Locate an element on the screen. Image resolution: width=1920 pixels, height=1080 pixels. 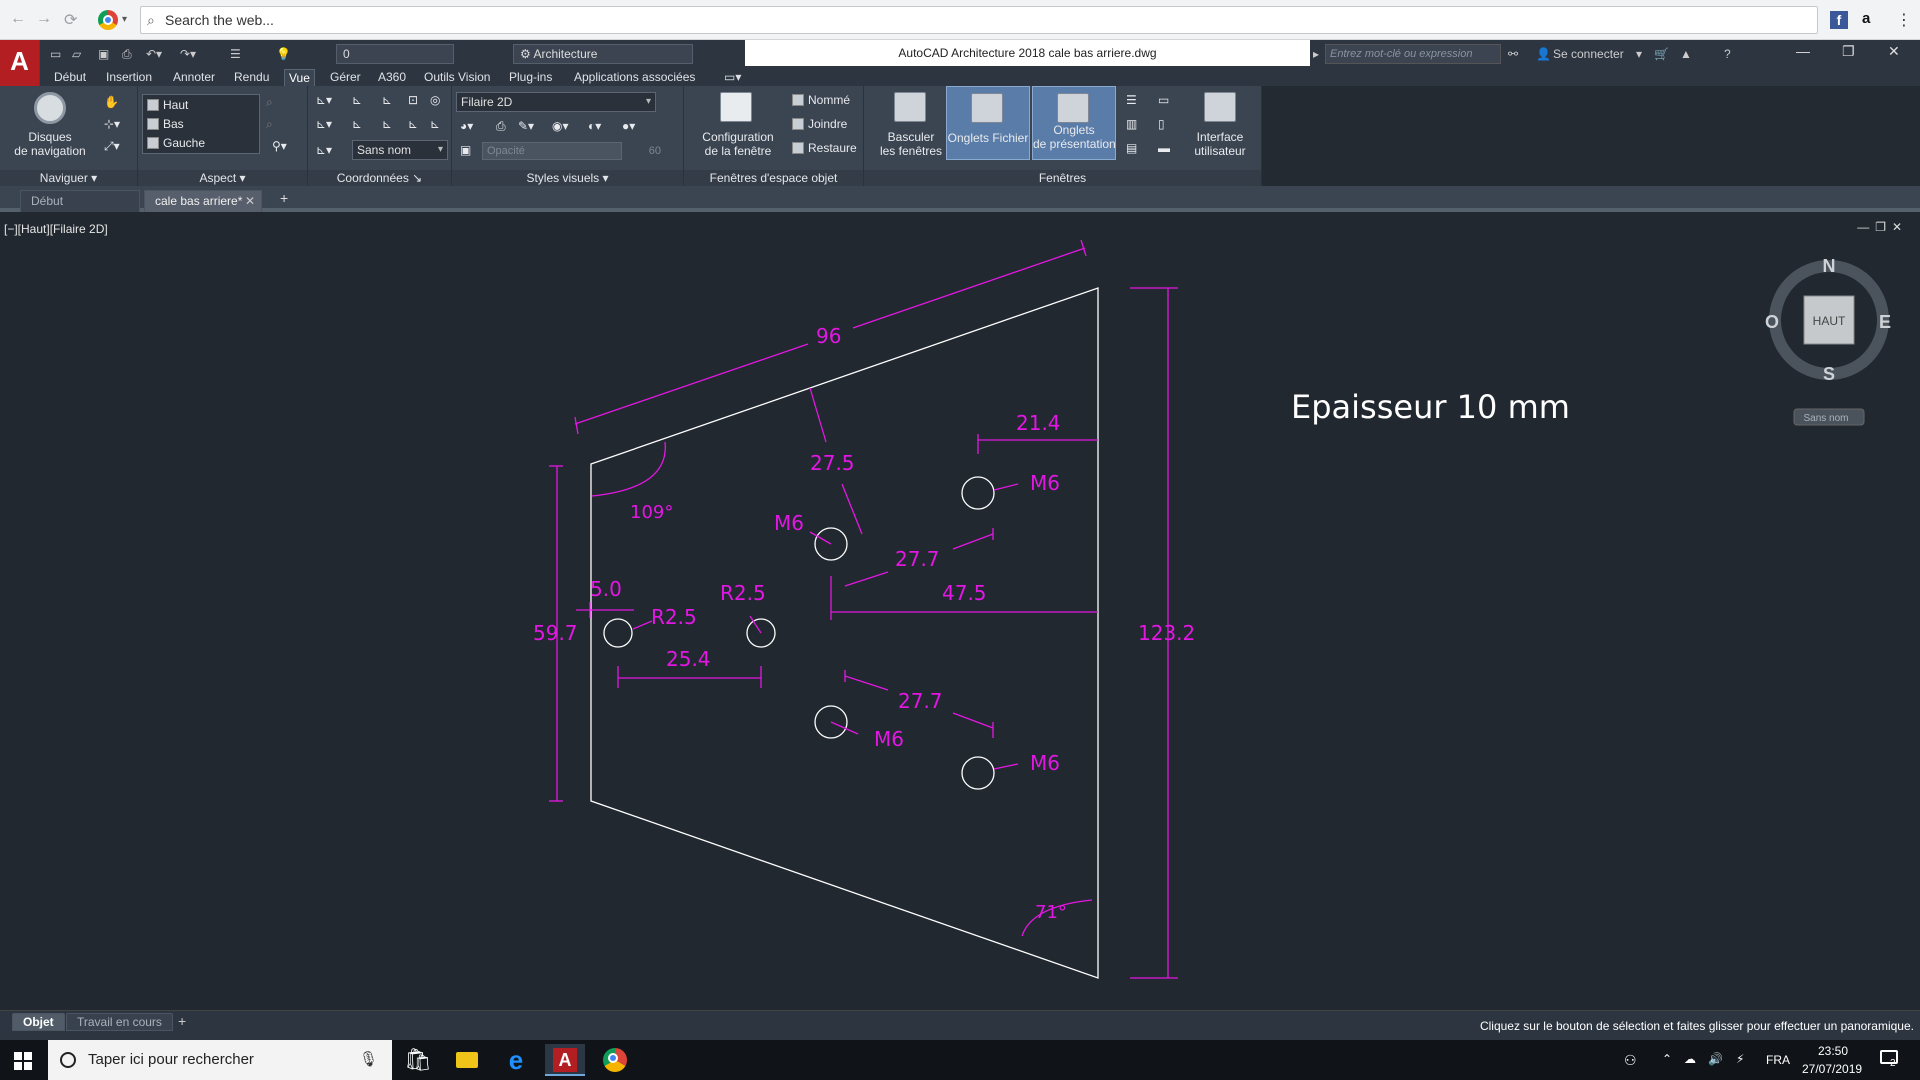
ucs-origin-icon: ⊾ is located at coordinates (387, 100).